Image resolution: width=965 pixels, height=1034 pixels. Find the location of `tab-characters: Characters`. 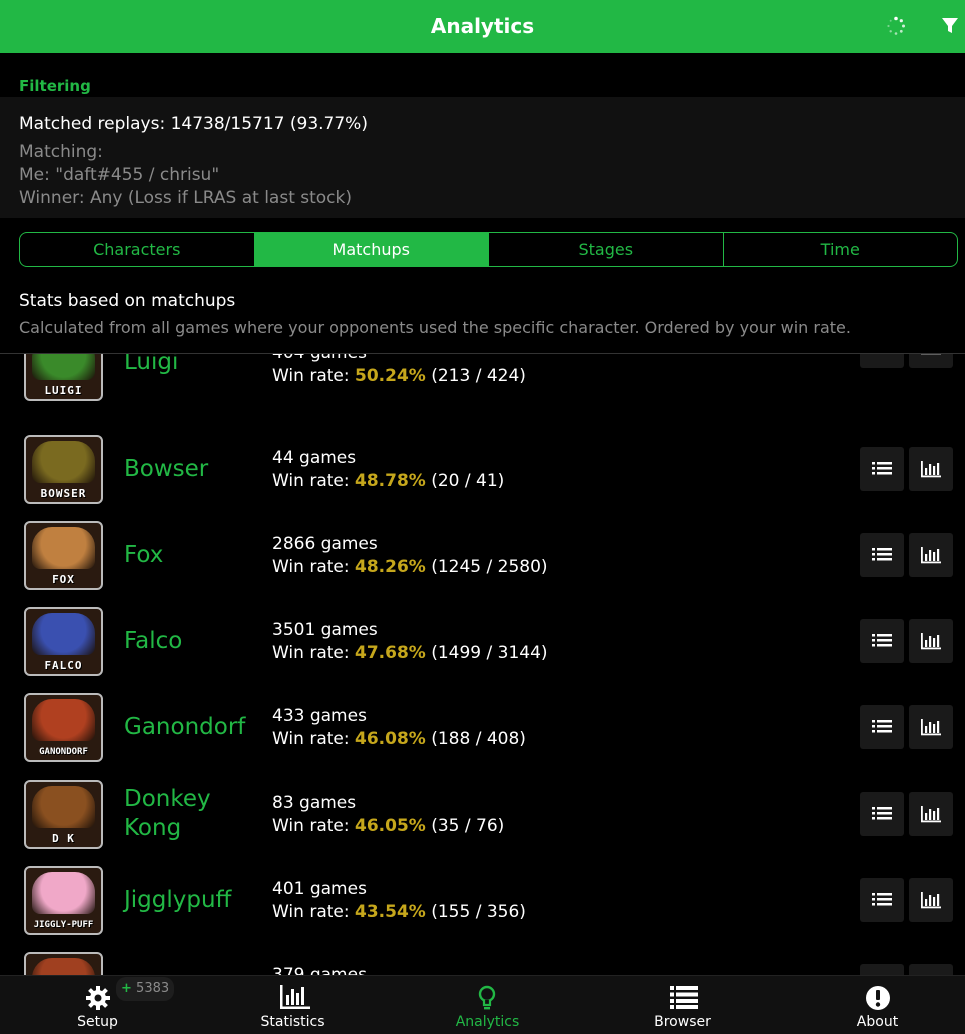

tab-characters: Characters is located at coordinates (137, 249).